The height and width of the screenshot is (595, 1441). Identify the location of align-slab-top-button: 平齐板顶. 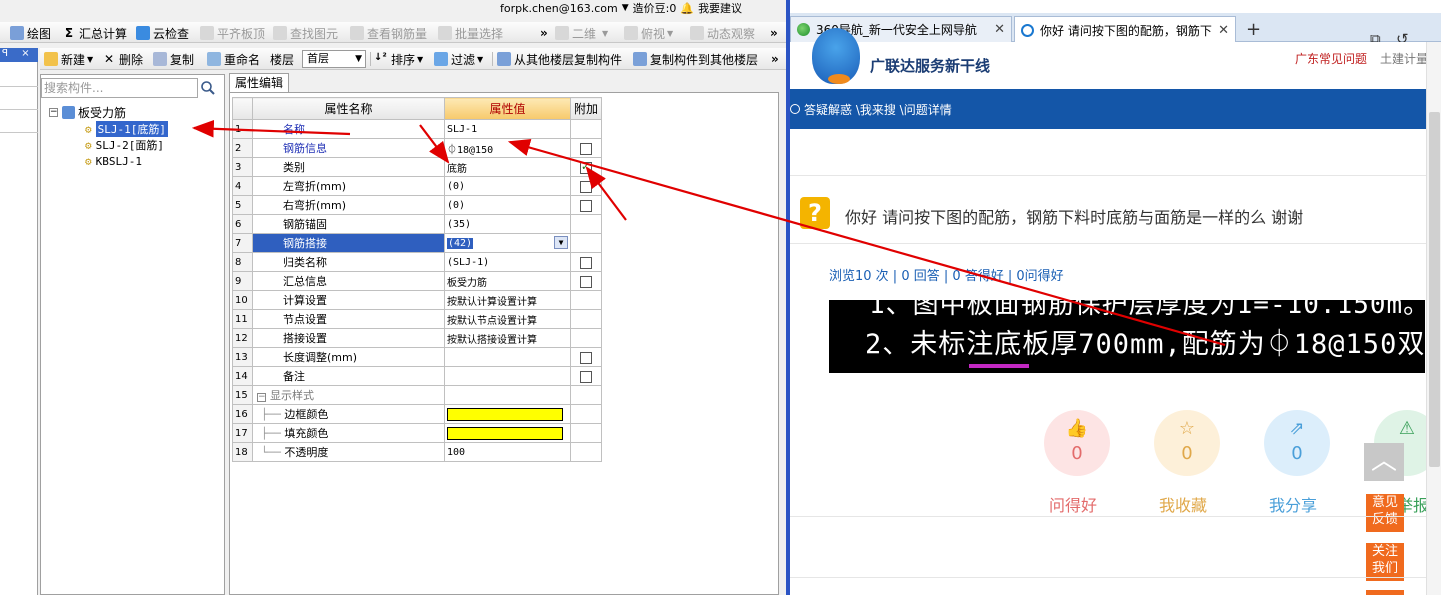
(232, 33).